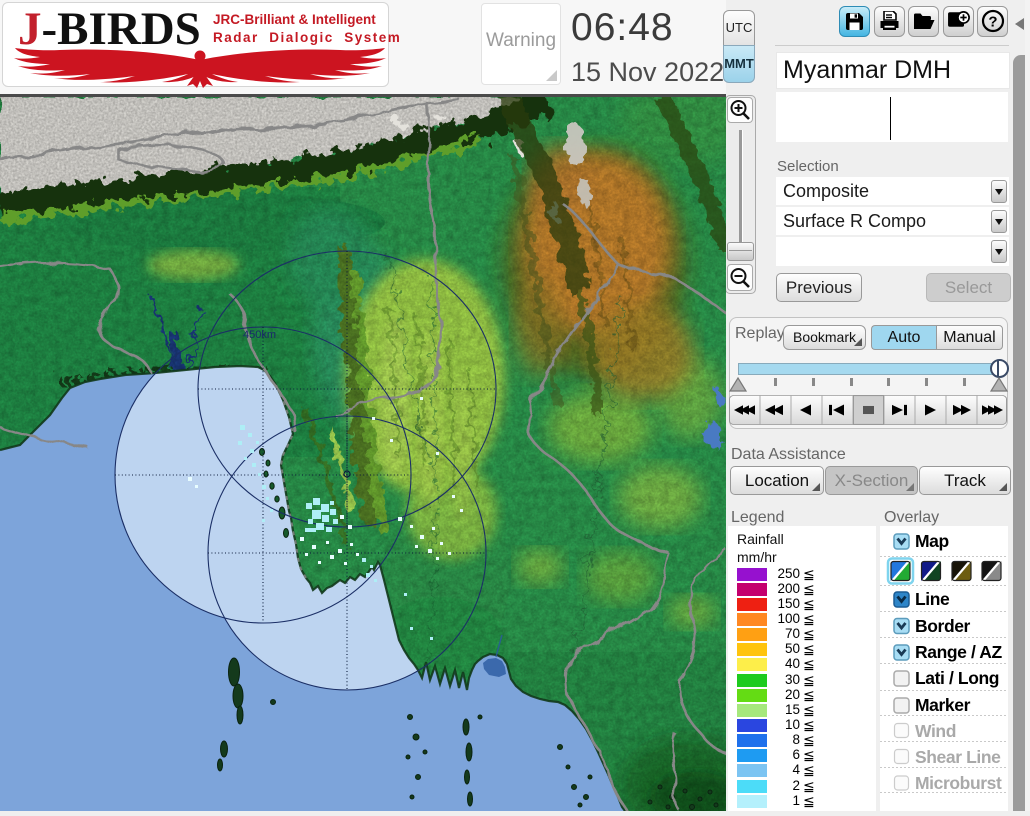 The width and height of the screenshot is (1030, 816). What do you see at coordinates (259, 335) in the screenshot?
I see `svg-text: 450km` at bounding box center [259, 335].